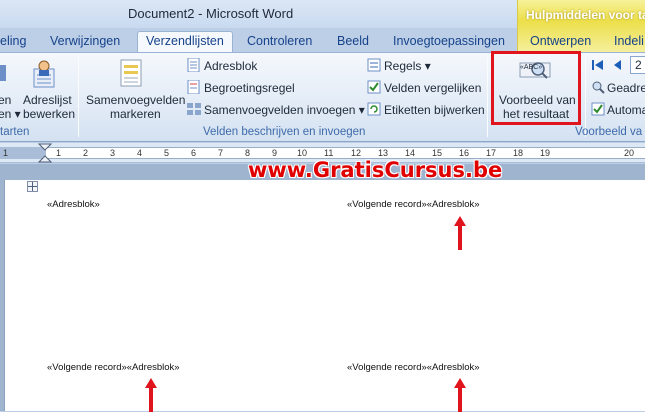  Describe the element at coordinates (135, 114) in the screenshot. I see `highlight-merge-fields-button-line2: markeren` at that location.